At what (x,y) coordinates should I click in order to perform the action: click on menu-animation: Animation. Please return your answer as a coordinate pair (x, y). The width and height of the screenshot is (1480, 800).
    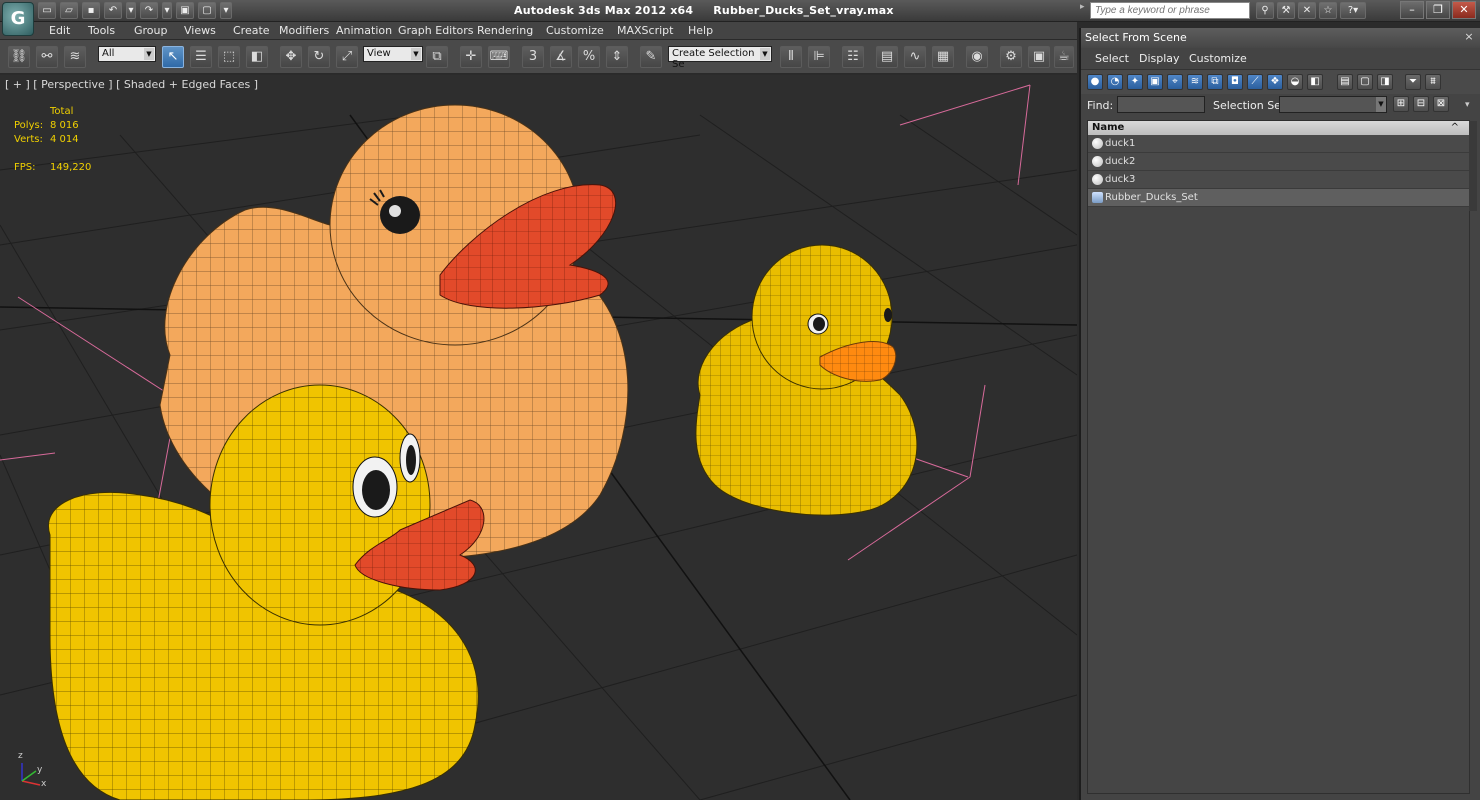
    Looking at the image, I should click on (364, 30).